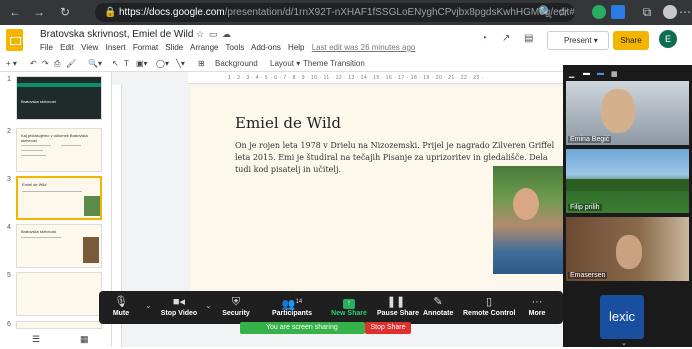  What do you see at coordinates (347, 63) in the screenshot?
I see `transition-button: Transition` at bounding box center [347, 63].